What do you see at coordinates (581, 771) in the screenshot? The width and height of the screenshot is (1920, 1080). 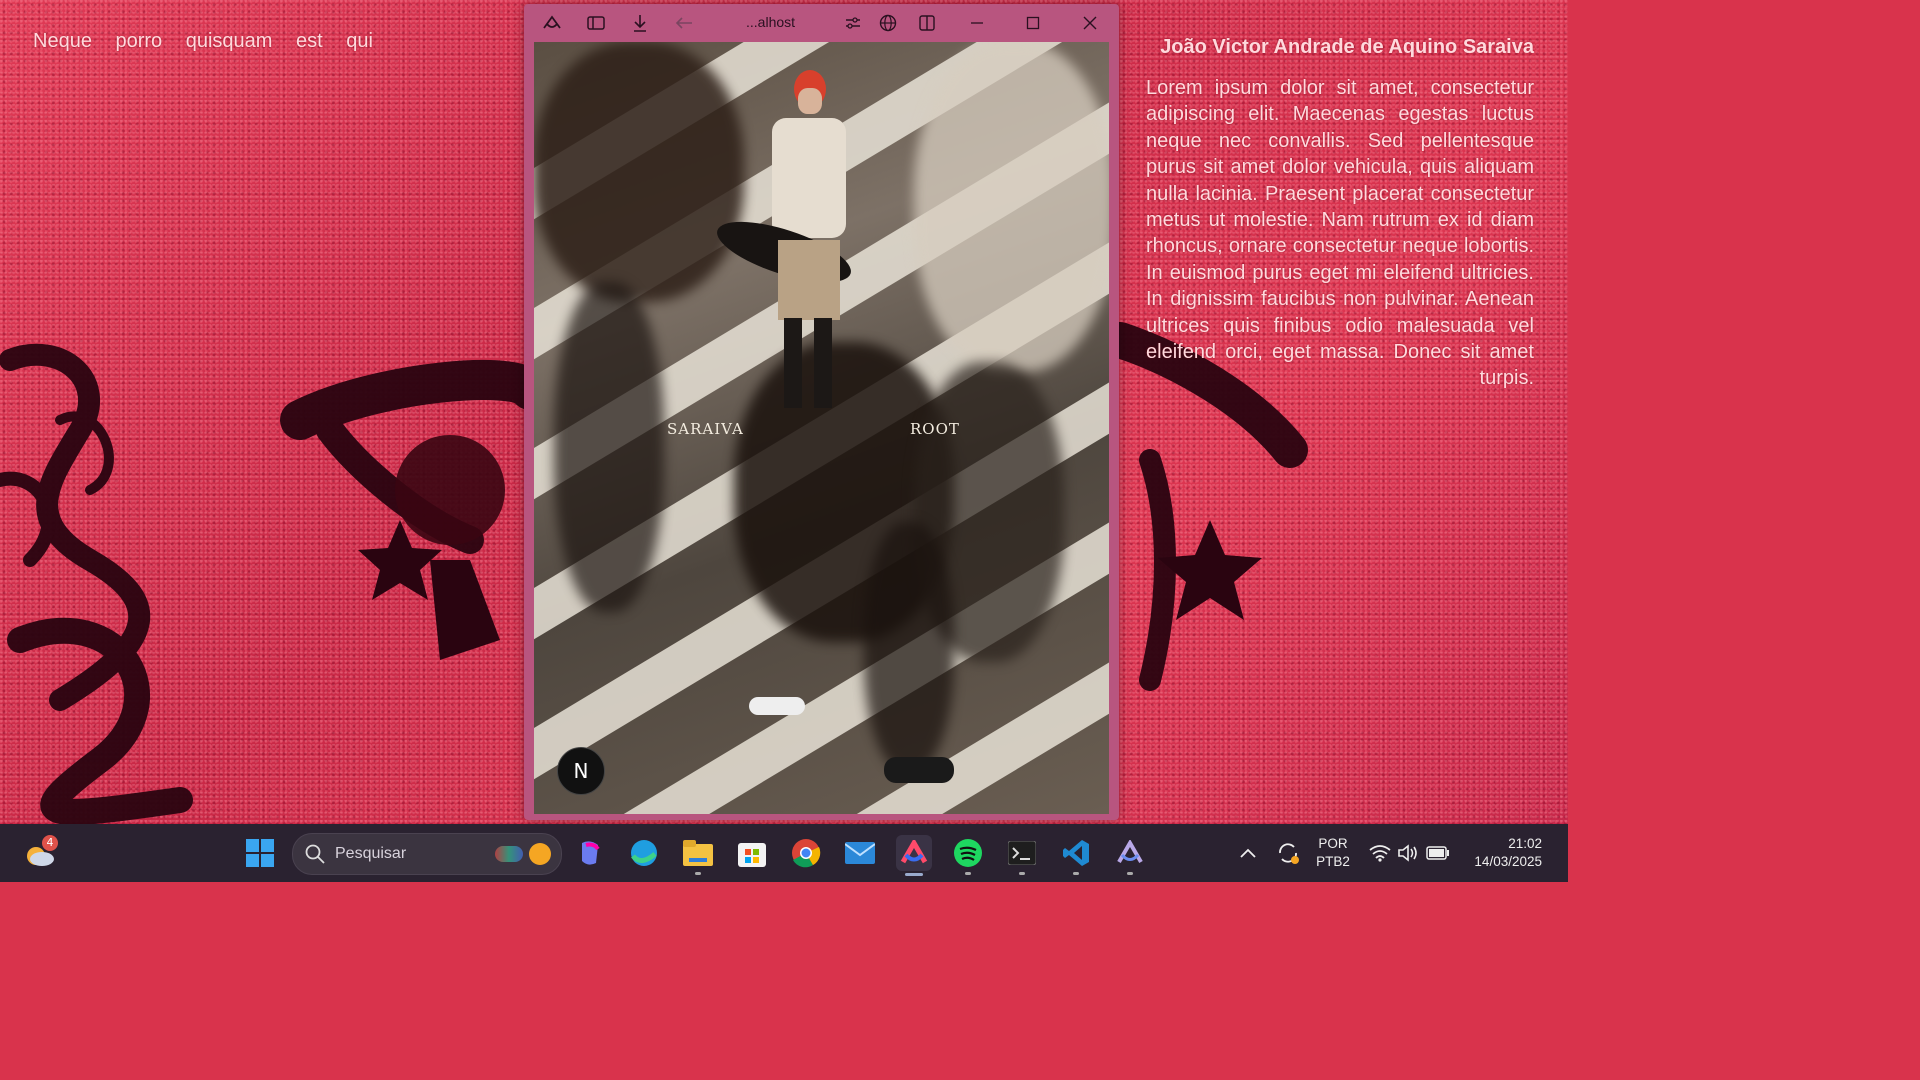 I see `nextjs-badge: N` at bounding box center [581, 771].